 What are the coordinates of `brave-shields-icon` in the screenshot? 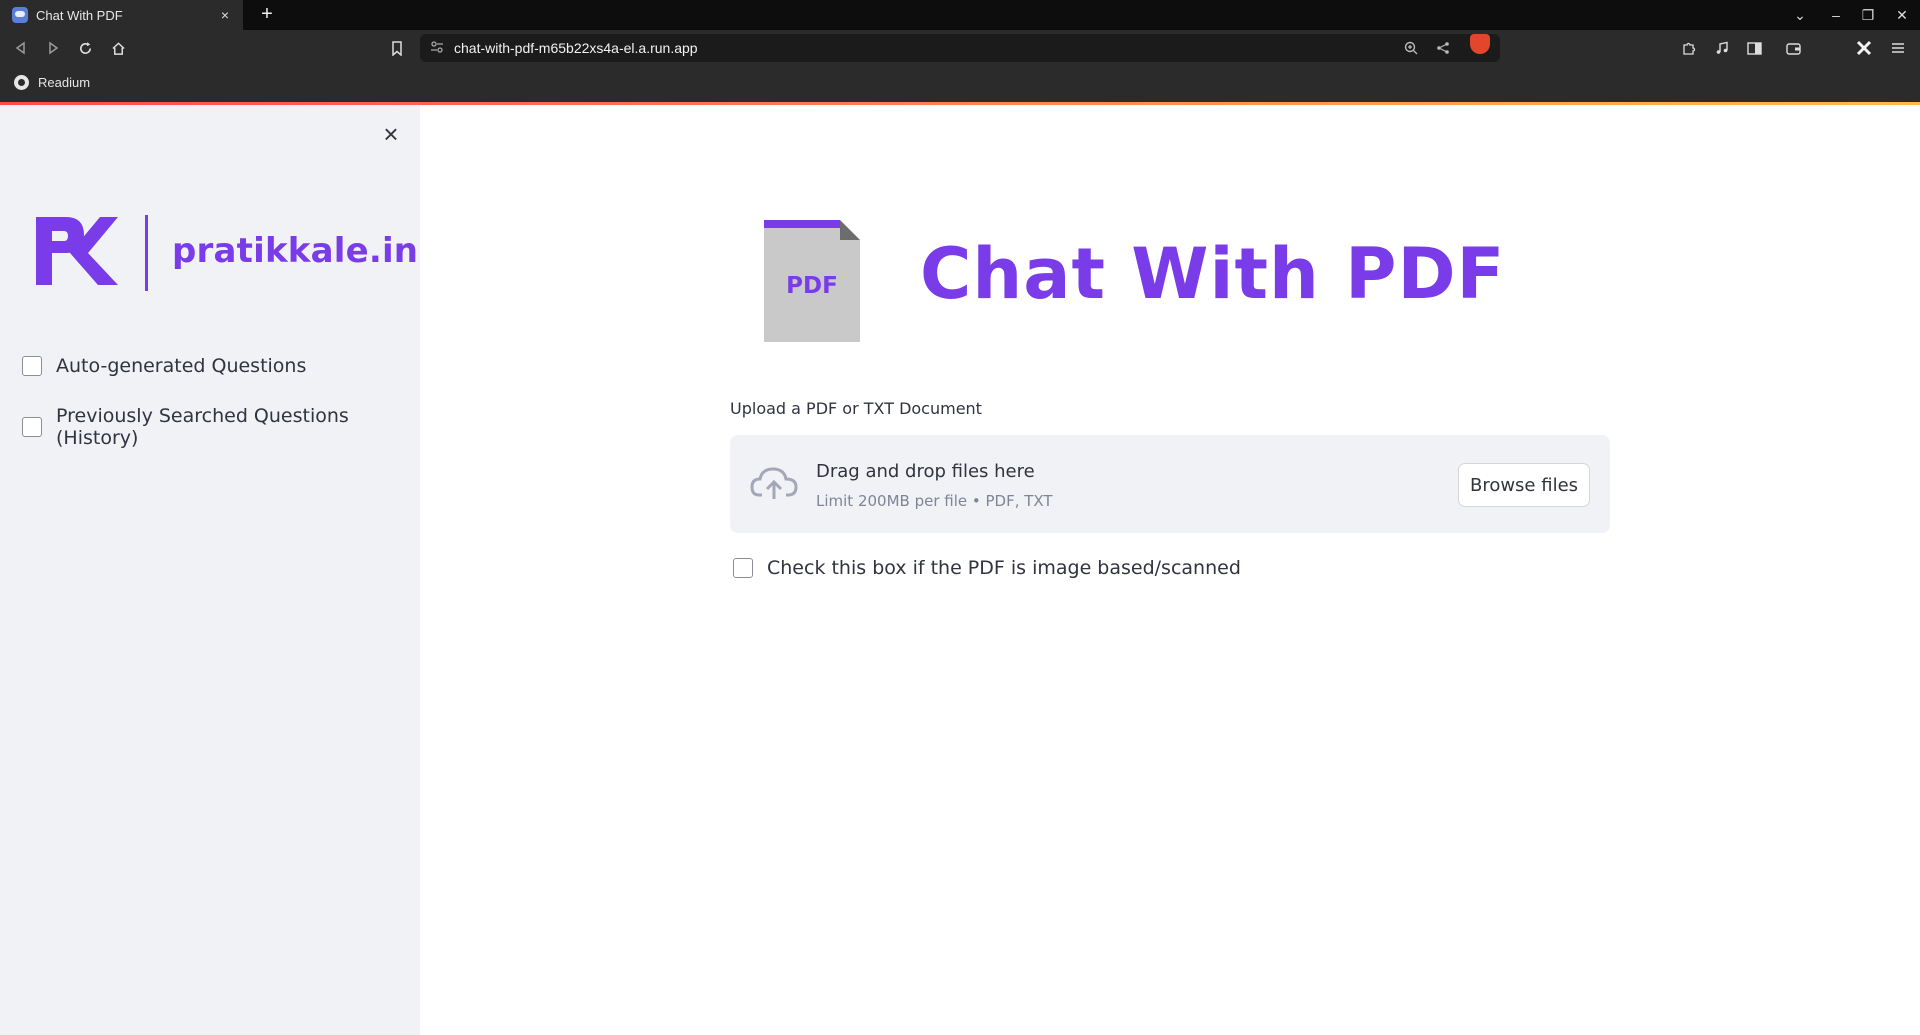 It's located at (1480, 44).